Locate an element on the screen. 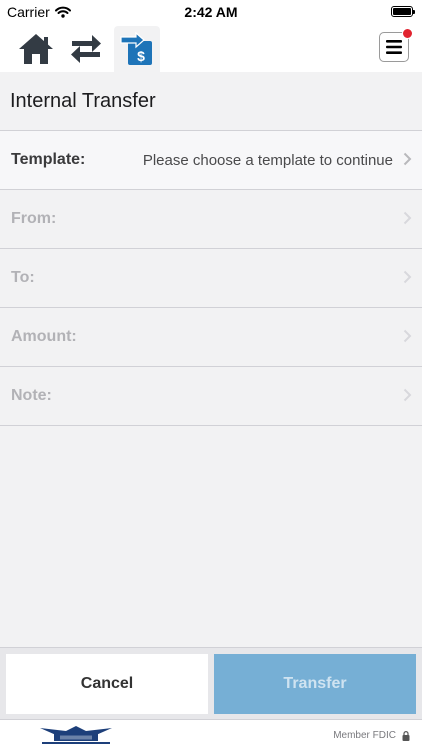 The image size is (422, 751). nav-tab-home is located at coordinates (36, 49).